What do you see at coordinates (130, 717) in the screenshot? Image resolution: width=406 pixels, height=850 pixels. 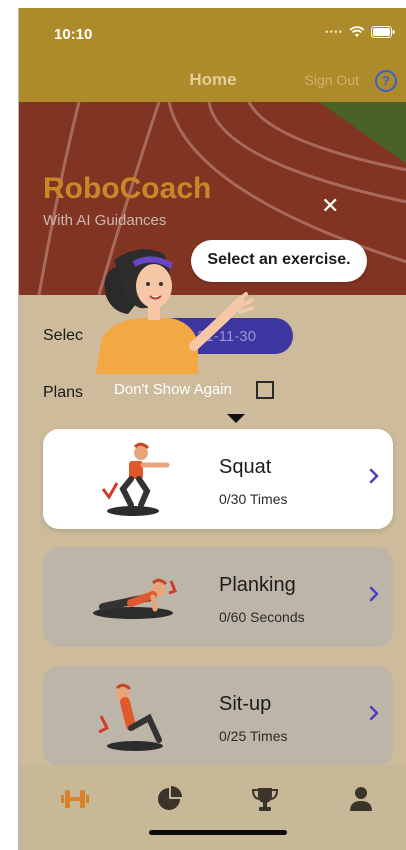 I see `sit-up-illustration` at bounding box center [130, 717].